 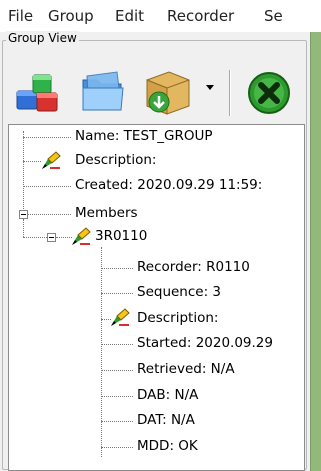 I want to click on recorder-started: Started: 2020.09.29, so click(x=205, y=343).